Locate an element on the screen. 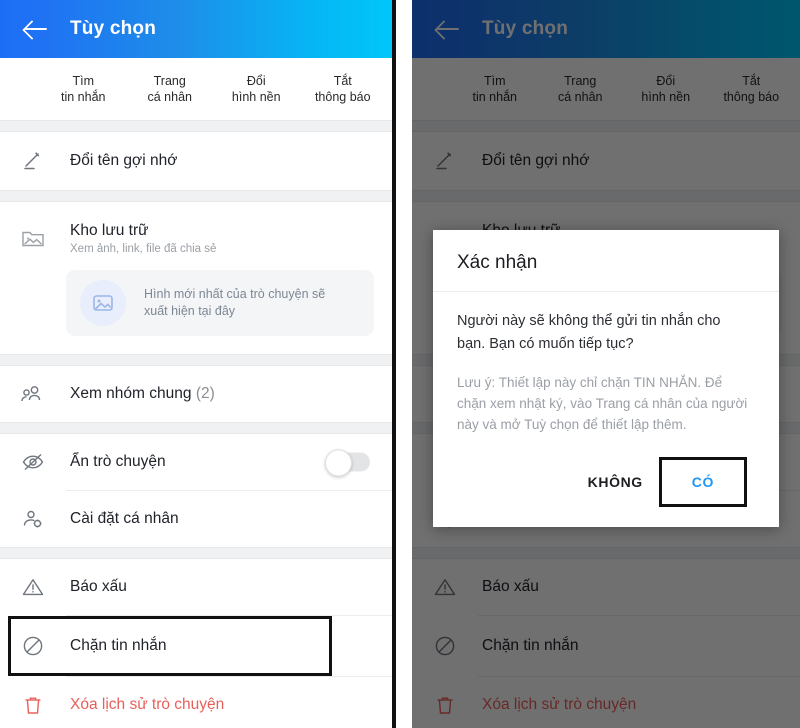  menu-item-common-groups-label: Xem nhóm chung (2) is located at coordinates (142, 394).